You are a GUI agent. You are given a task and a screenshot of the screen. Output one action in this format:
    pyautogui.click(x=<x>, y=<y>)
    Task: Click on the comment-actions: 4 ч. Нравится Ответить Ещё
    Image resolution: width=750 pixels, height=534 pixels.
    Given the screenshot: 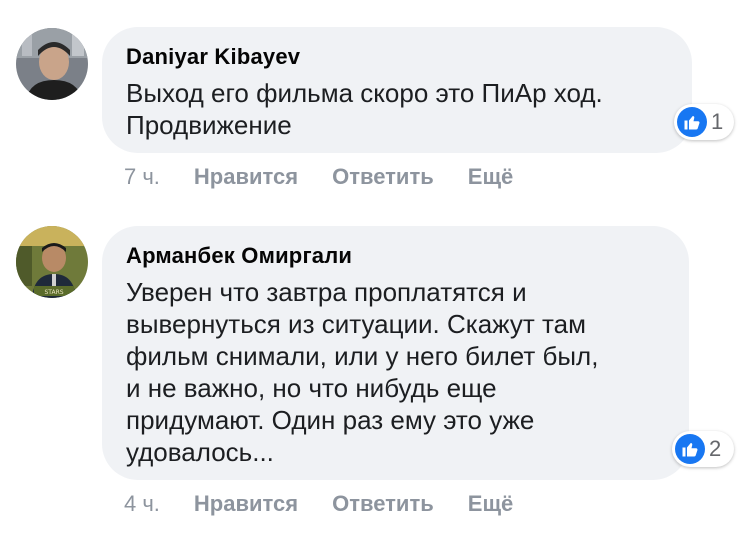 What is the action you would take?
    pyautogui.click(x=318, y=504)
    